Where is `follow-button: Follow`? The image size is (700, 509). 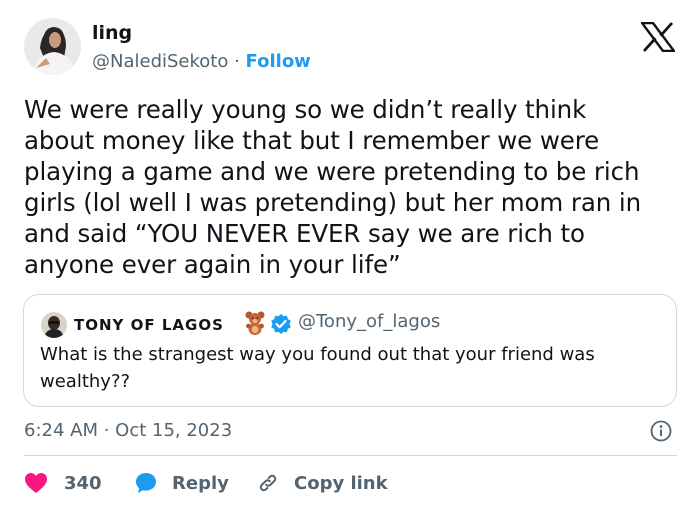
follow-button: Follow is located at coordinates (278, 61).